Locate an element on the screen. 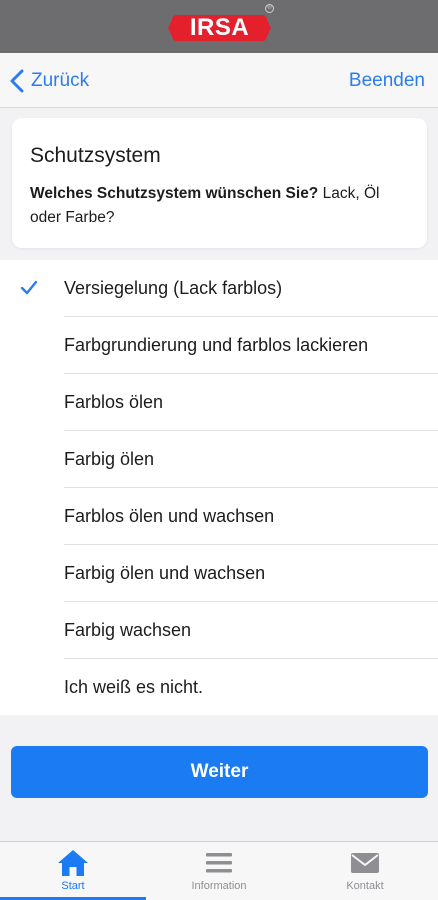  option-item: Farbgrundierung und farblos lackieren is located at coordinates (219, 345).